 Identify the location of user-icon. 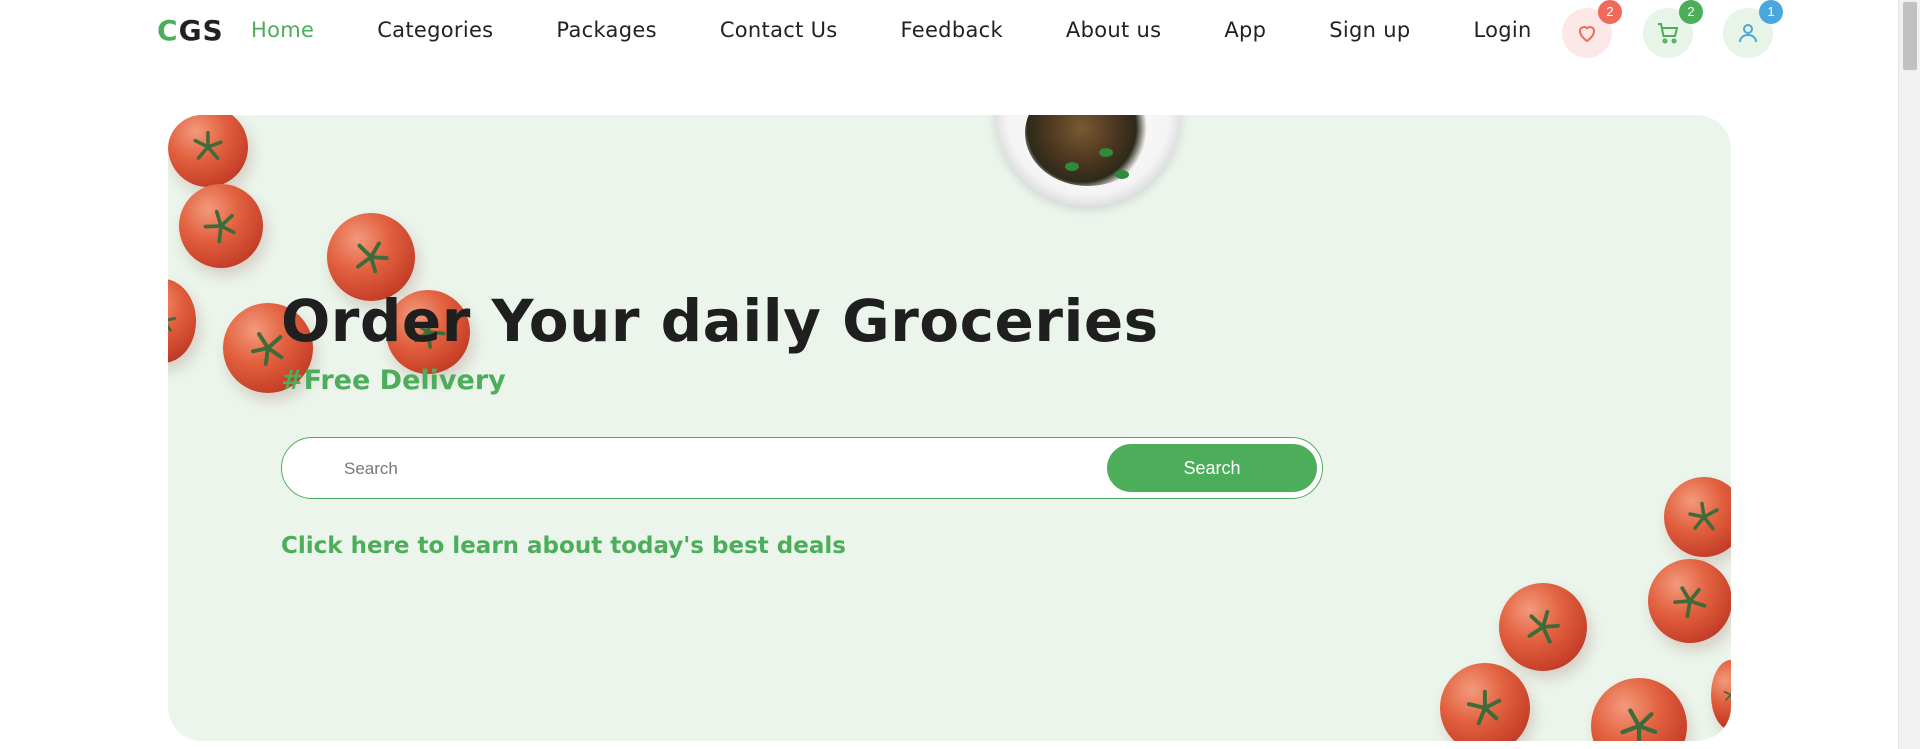
(1748, 33).